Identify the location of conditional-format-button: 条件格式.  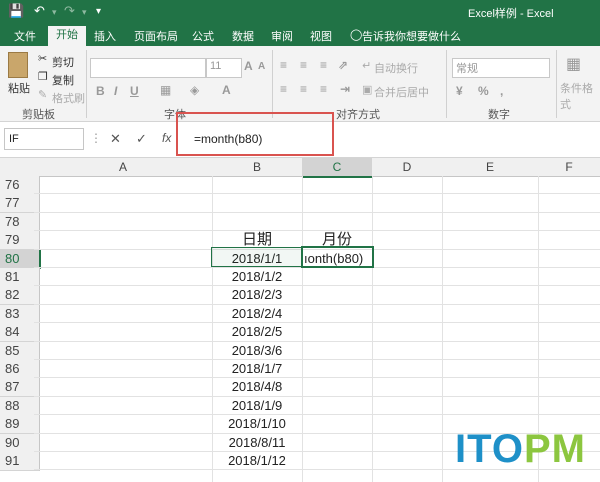
(580, 96).